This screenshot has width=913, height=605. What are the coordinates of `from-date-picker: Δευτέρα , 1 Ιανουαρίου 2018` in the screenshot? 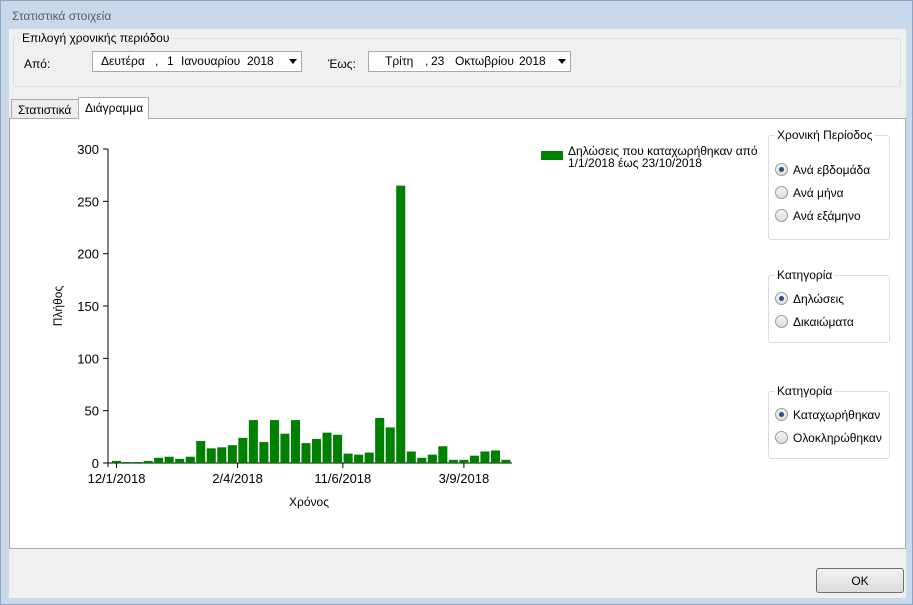 It's located at (197, 61).